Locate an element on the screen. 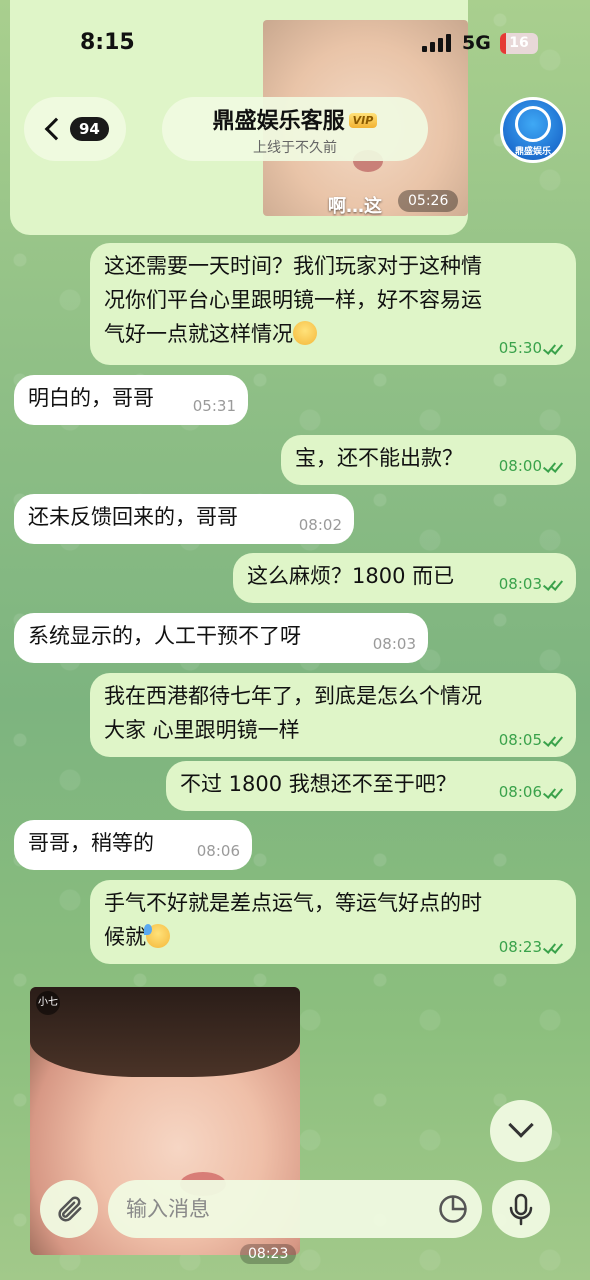 This screenshot has height=1280, width=590. message-outgoing: 宝，还不能出款？ 08:00 is located at coordinates (428, 460).